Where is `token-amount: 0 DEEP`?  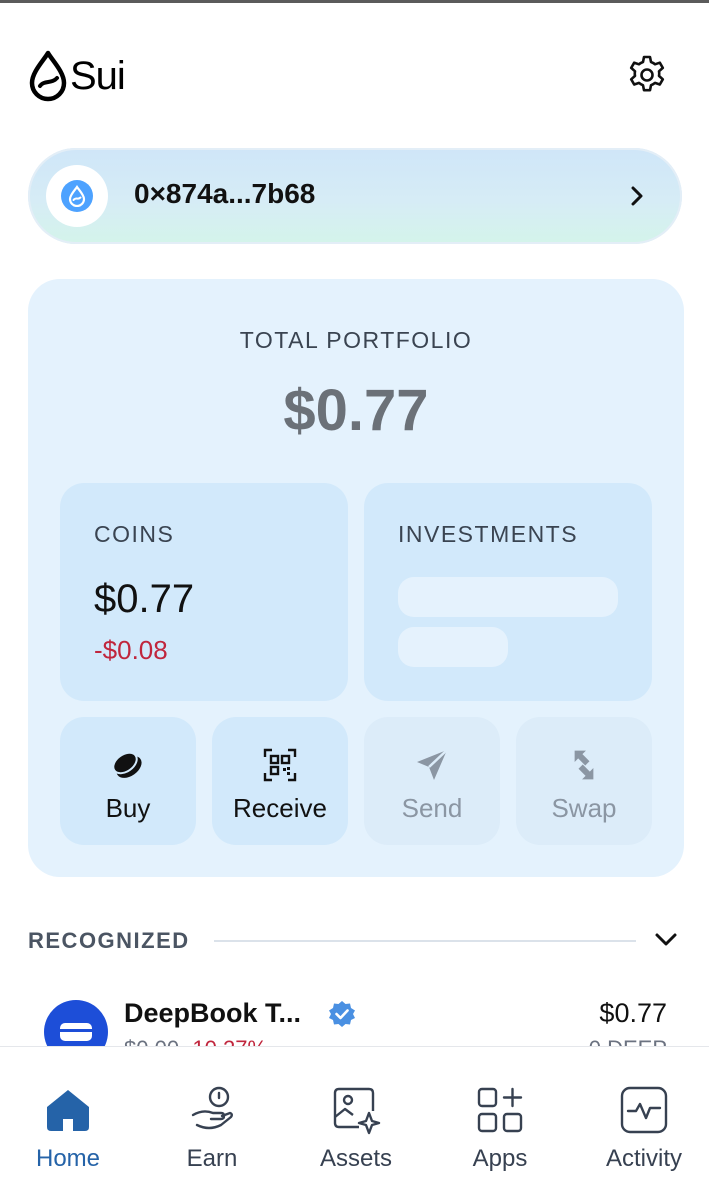 token-amount: 0 DEEP is located at coordinates (628, 1041).